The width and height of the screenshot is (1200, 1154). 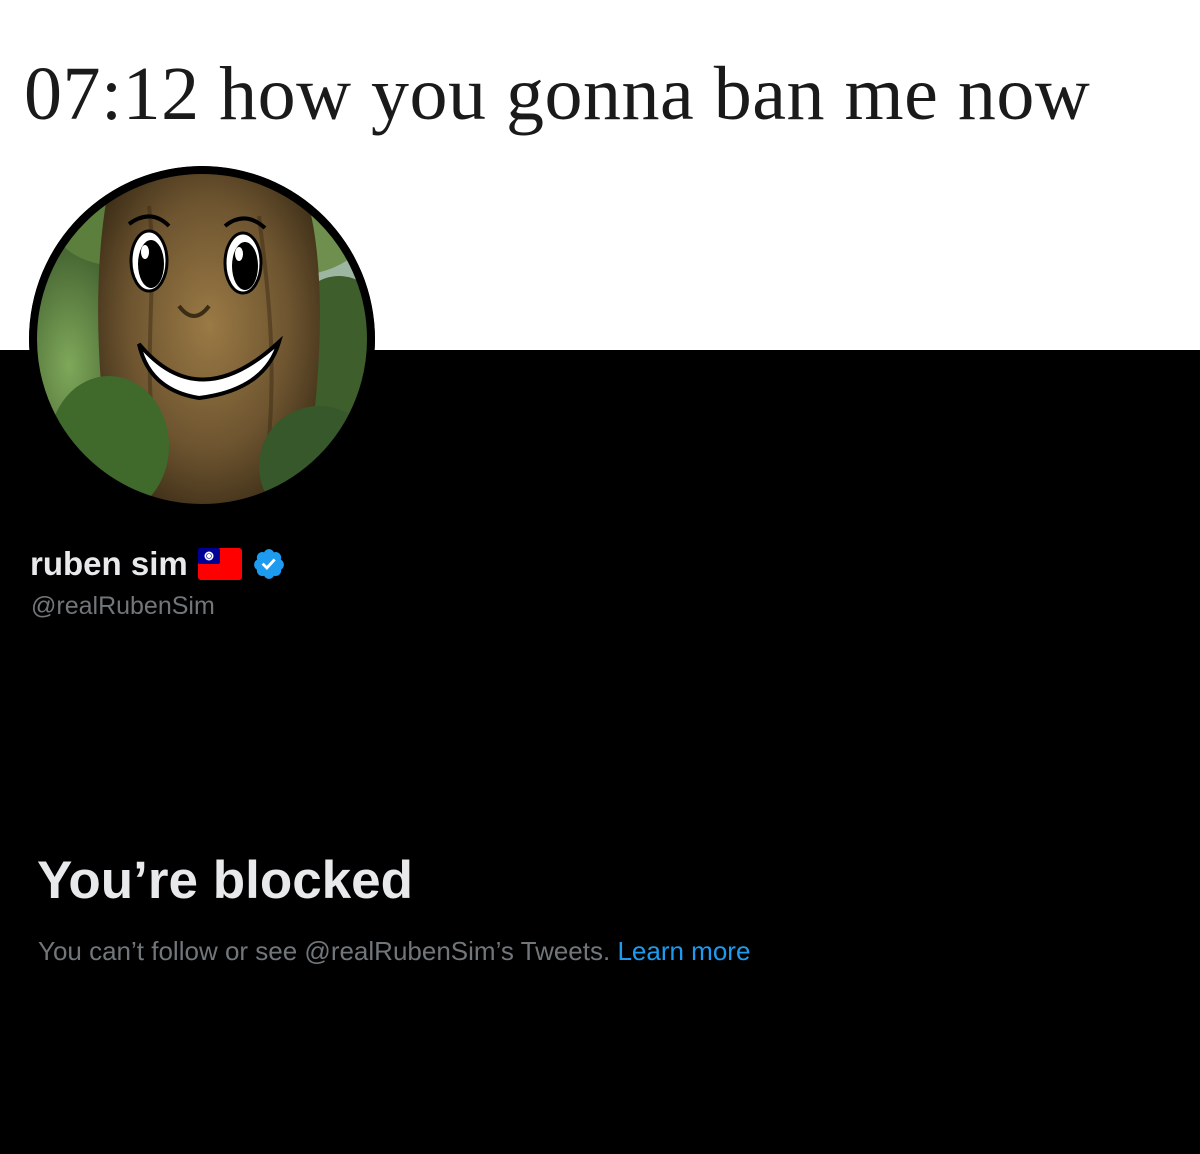 I want to click on display-name: ruben sim, so click(x=109, y=563).